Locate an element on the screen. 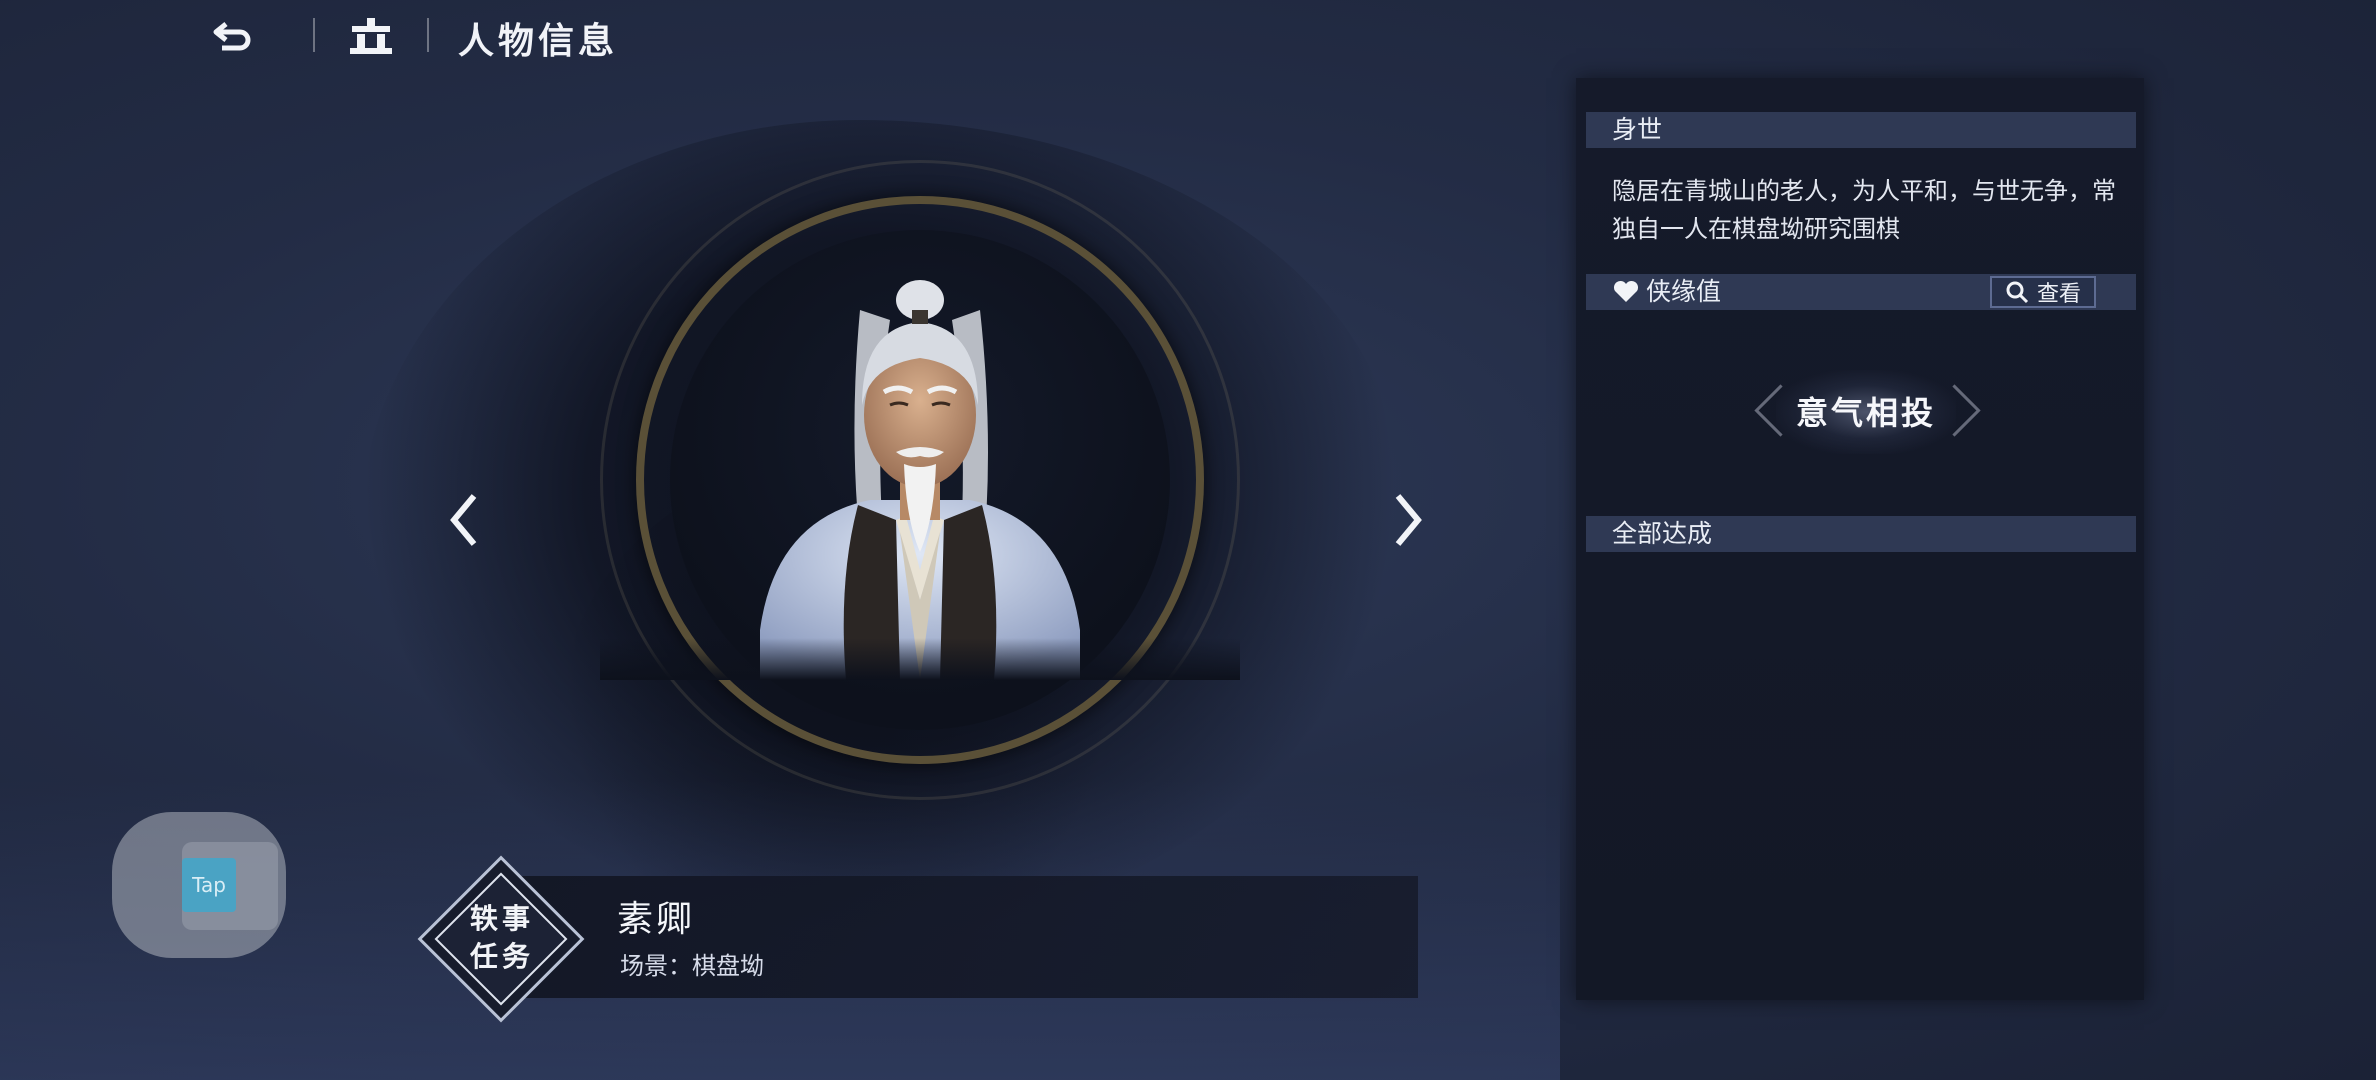  elder-portrait-image is located at coordinates (920, 480).